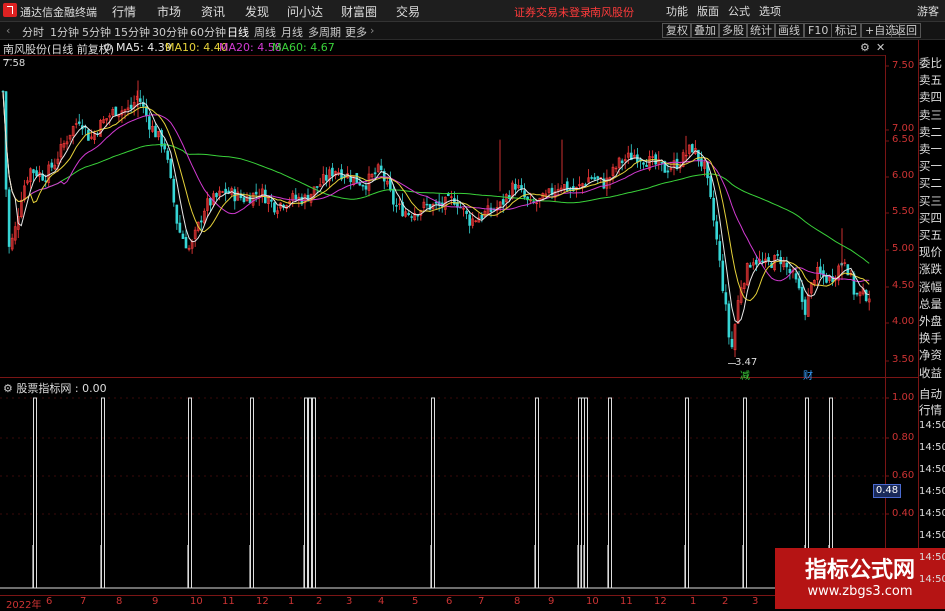 The width and height of the screenshot is (945, 611). I want to click on x-tick: 9, so click(155, 601).